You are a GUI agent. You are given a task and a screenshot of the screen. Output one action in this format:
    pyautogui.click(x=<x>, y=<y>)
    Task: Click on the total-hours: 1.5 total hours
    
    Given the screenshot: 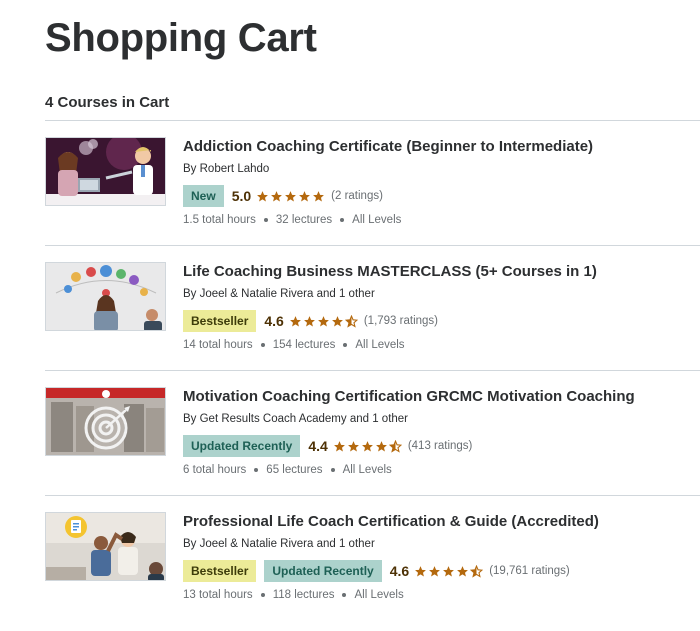 What is the action you would take?
    pyautogui.click(x=219, y=220)
    